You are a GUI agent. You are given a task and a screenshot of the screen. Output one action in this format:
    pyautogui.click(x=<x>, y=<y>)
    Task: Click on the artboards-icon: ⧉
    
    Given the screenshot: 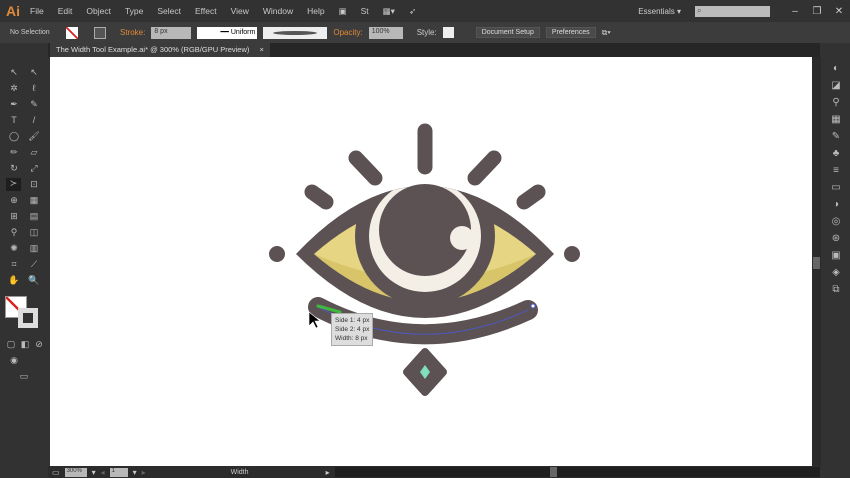 What is the action you would take?
    pyautogui.click(x=835, y=289)
    